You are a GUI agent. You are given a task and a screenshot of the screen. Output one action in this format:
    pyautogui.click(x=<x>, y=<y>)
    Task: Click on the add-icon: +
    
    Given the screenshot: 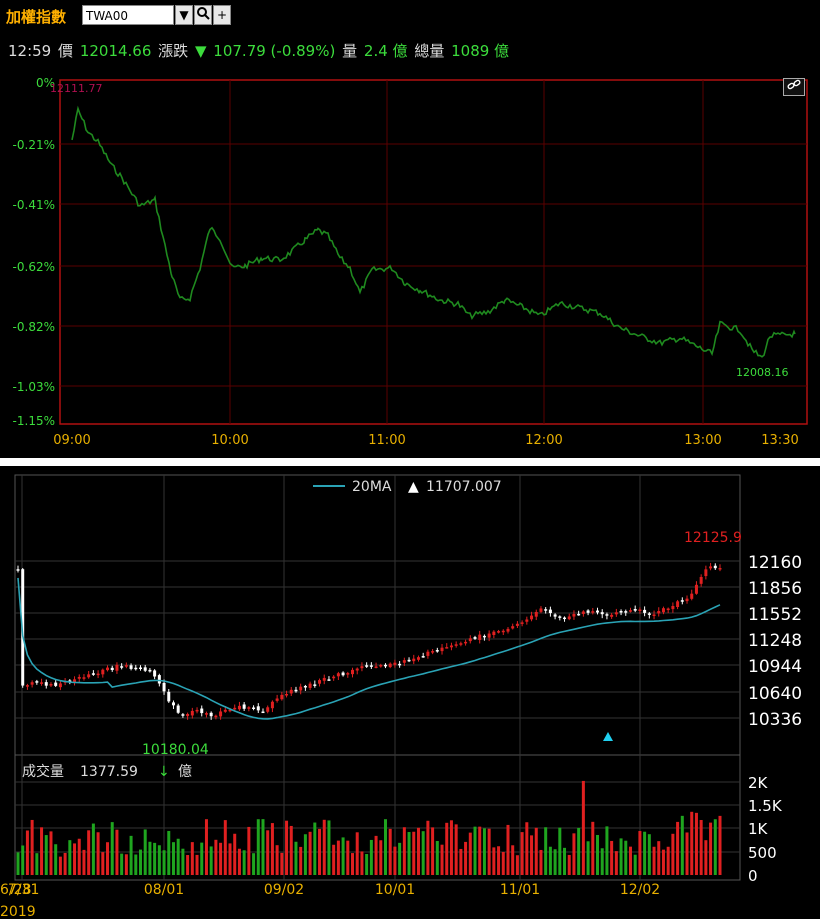 What is the action you would take?
    pyautogui.click(x=222, y=15)
    